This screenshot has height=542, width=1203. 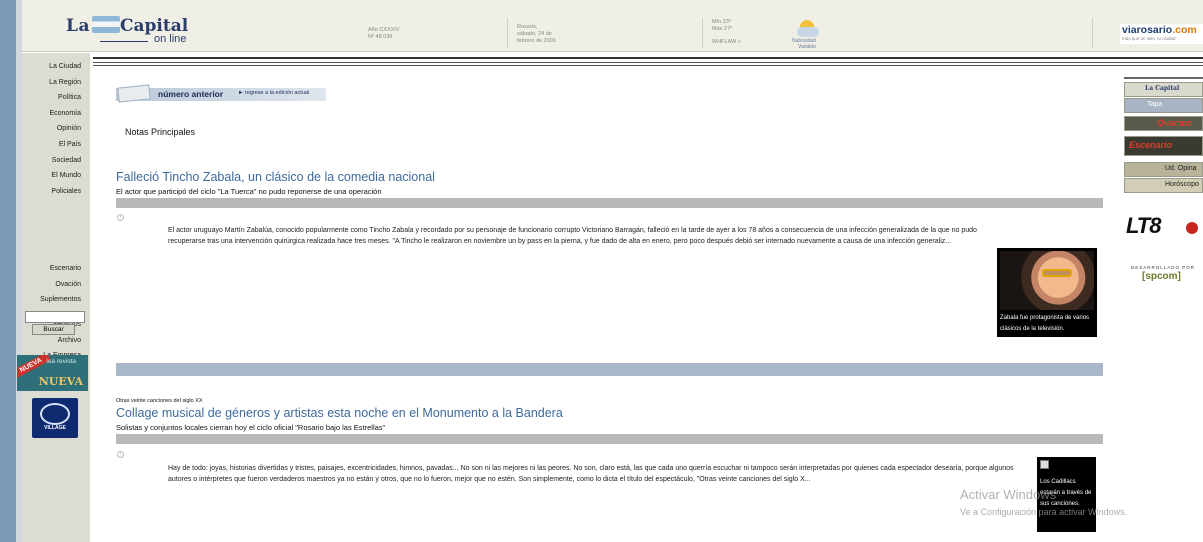 I want to click on search-input, so click(x=55, y=317).